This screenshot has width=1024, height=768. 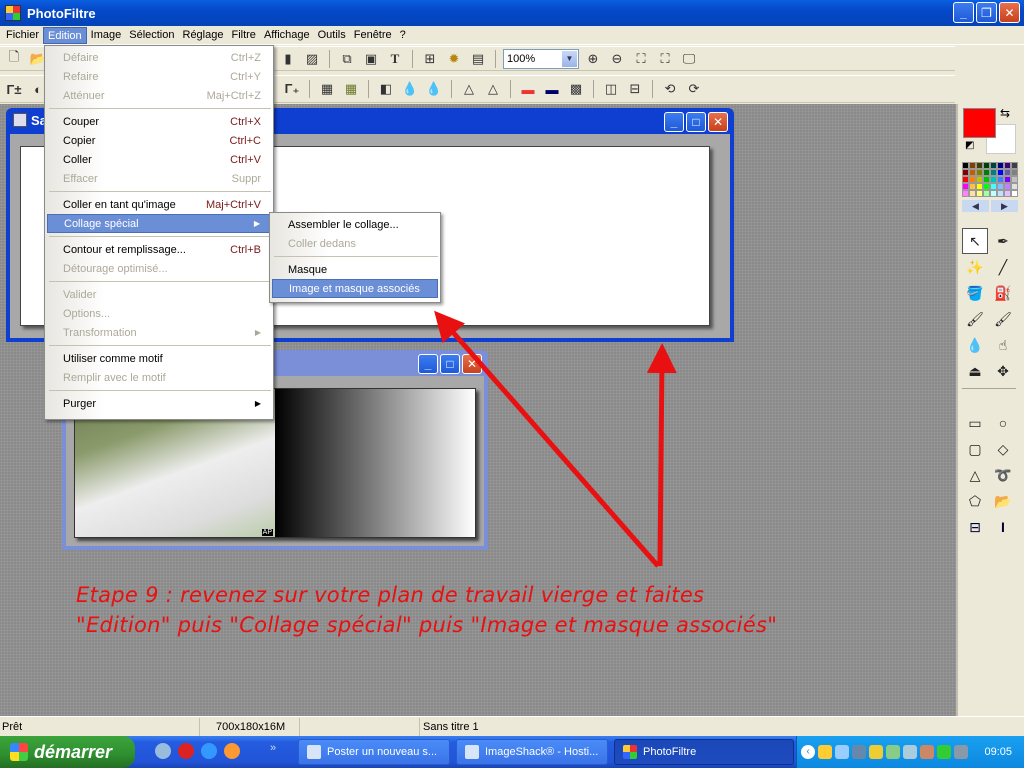 I want to click on menu-item-copier: Copier Ctrl+C, so click(x=159, y=140).